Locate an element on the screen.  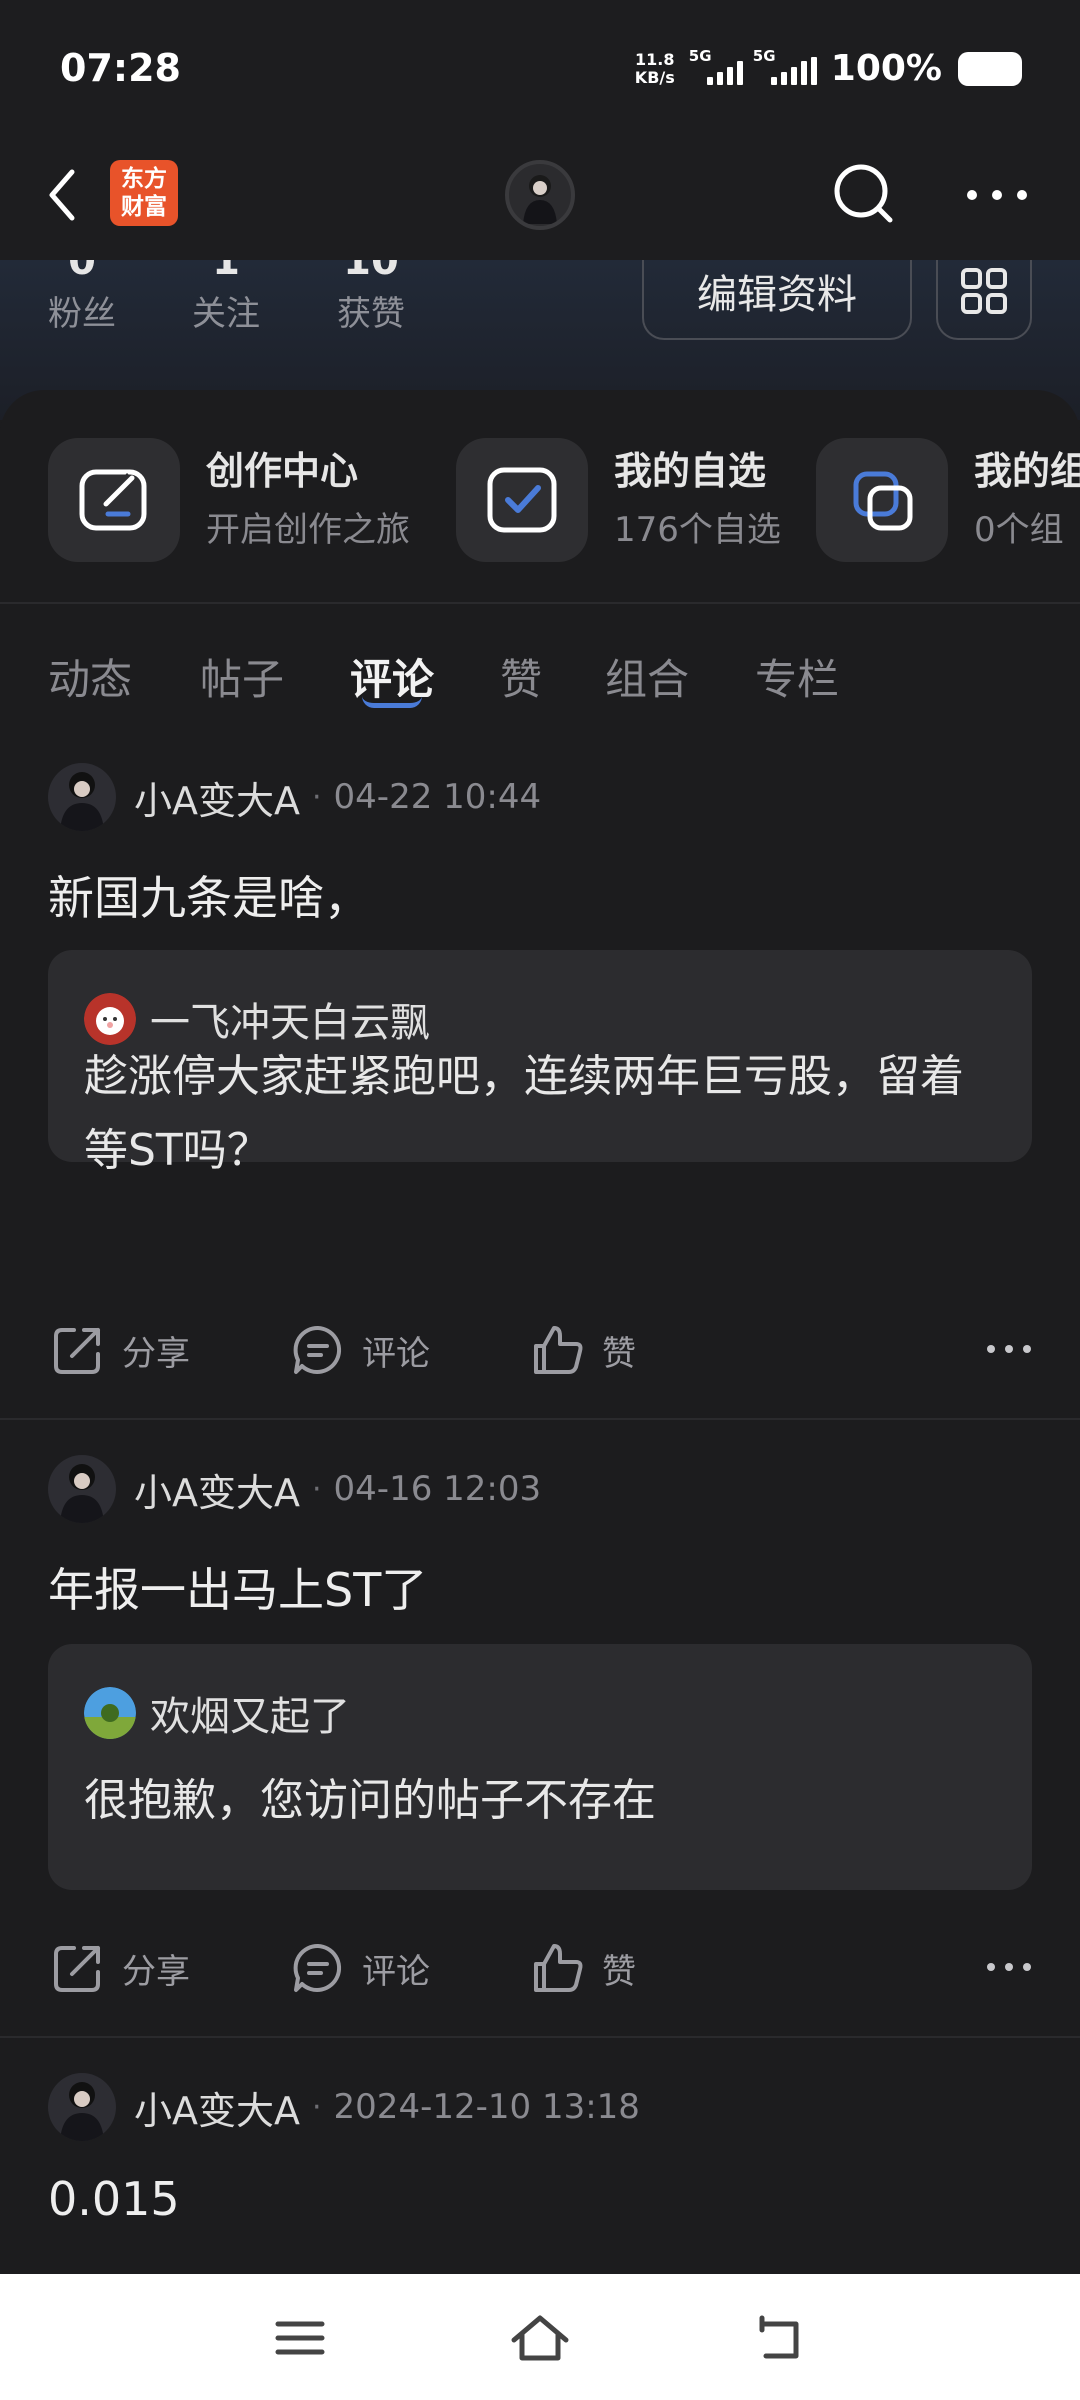
menu-button is located at coordinates (300, 2338).